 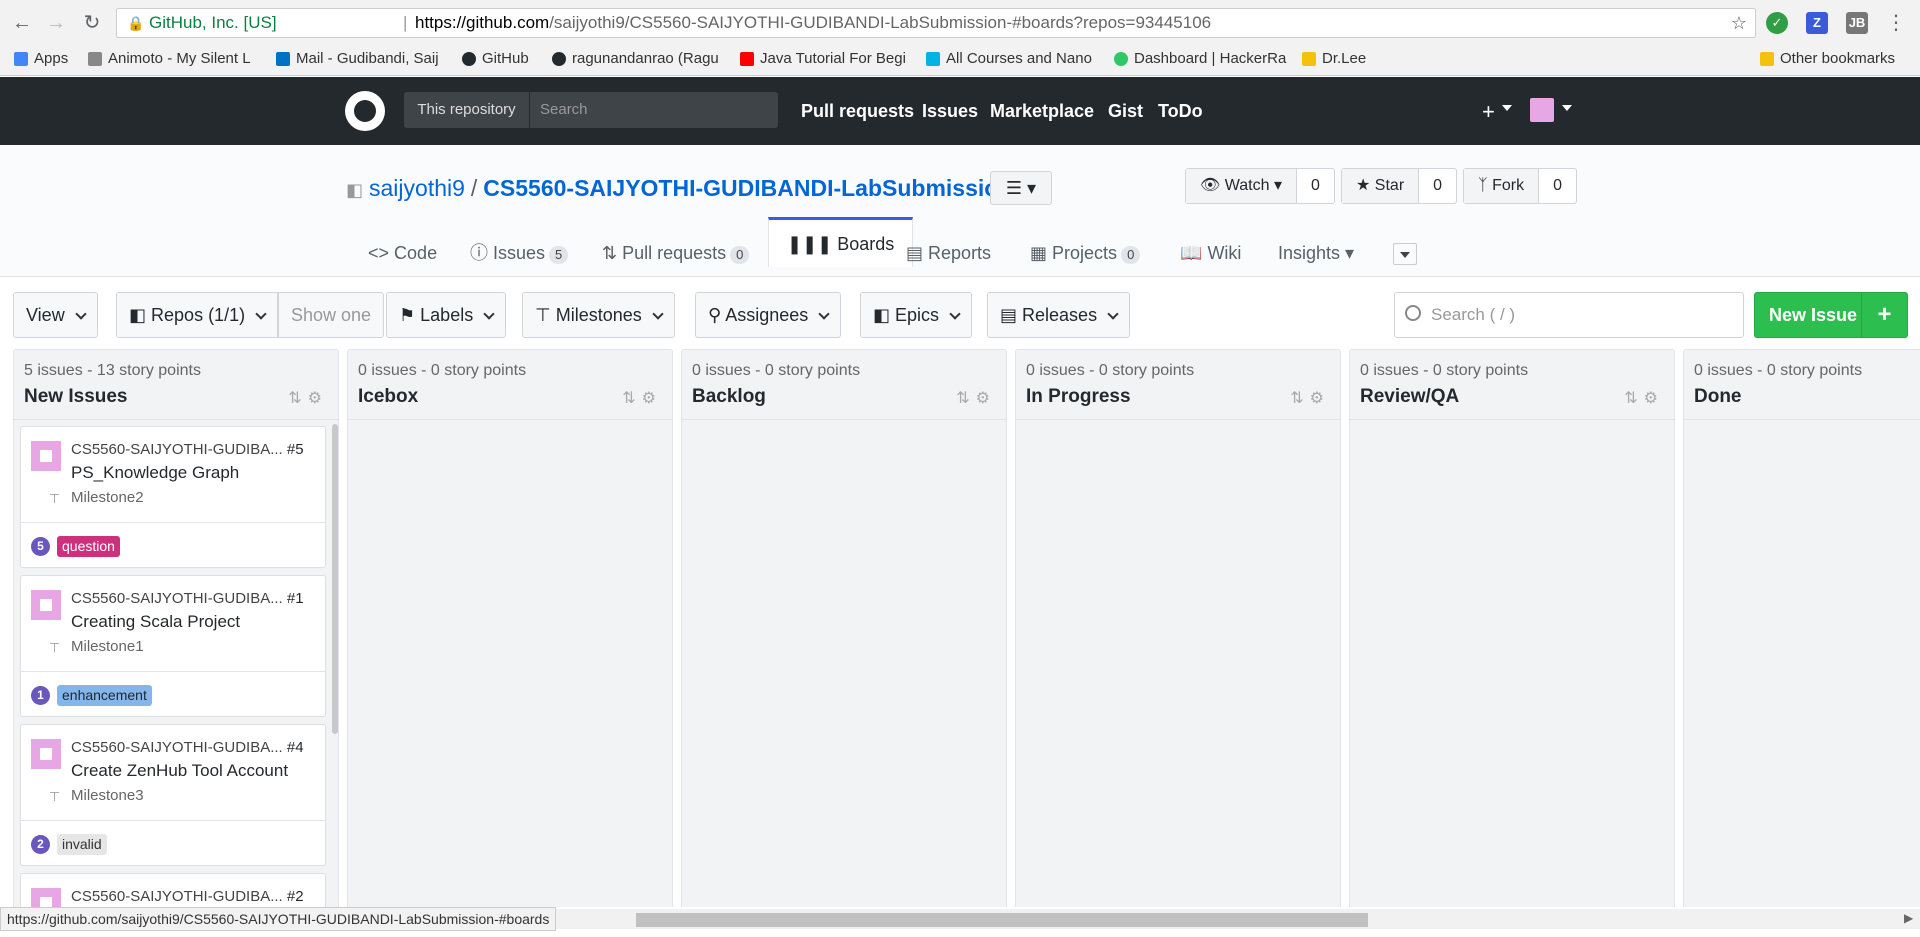 What do you see at coordinates (1241, 186) in the screenshot?
I see `watch-button: 👁 Watch ▾` at bounding box center [1241, 186].